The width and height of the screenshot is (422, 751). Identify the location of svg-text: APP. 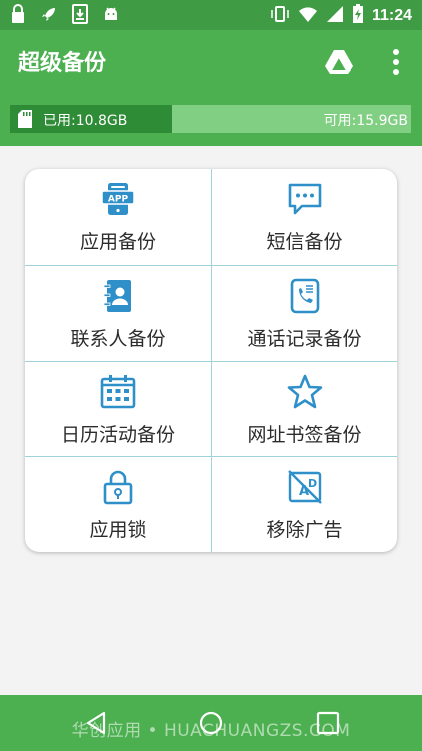
(118, 200).